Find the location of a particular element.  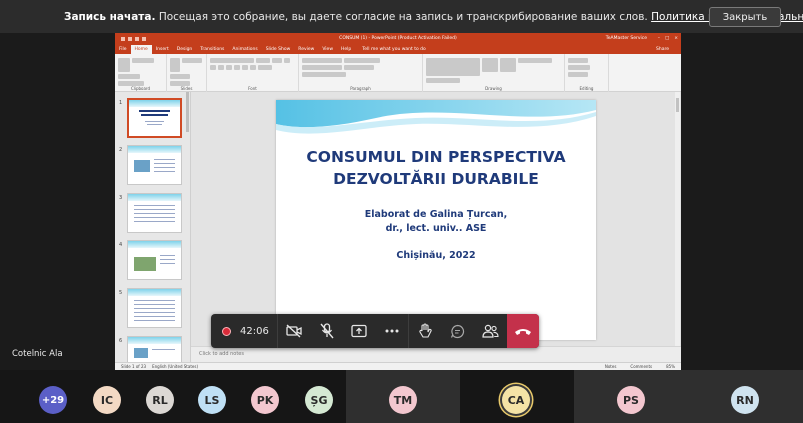

slide-title-line: CONSUMUL DIN PERSPECTIVA is located at coordinates (436, 157).